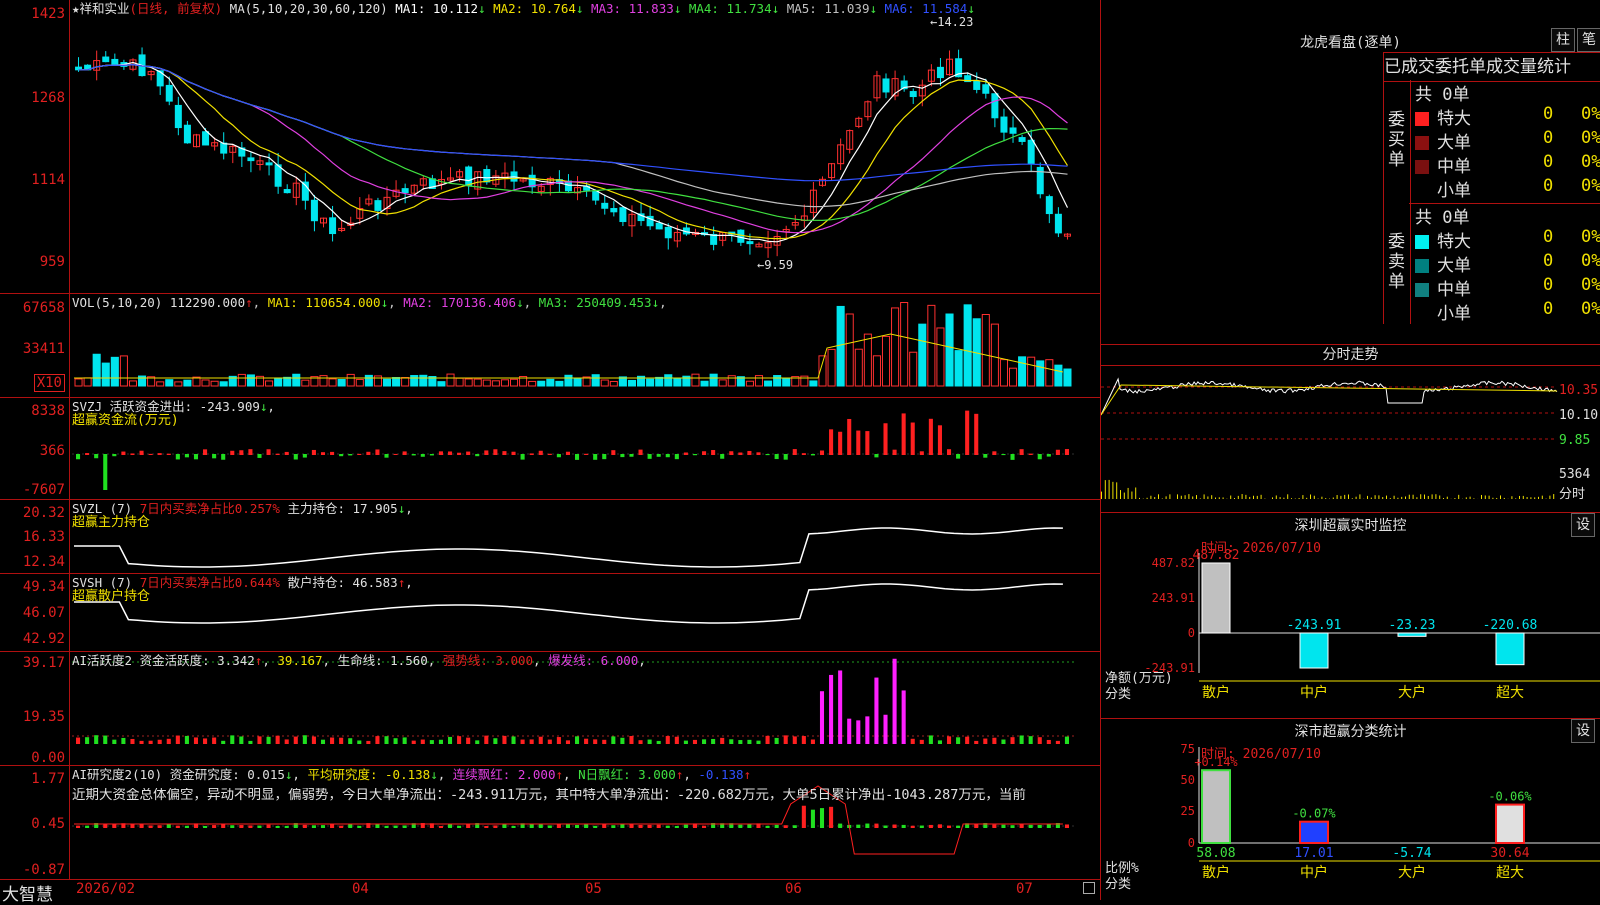  Describe the element at coordinates (1588, 40) in the screenshot. I see `pen-mode-button: 笔` at that location.